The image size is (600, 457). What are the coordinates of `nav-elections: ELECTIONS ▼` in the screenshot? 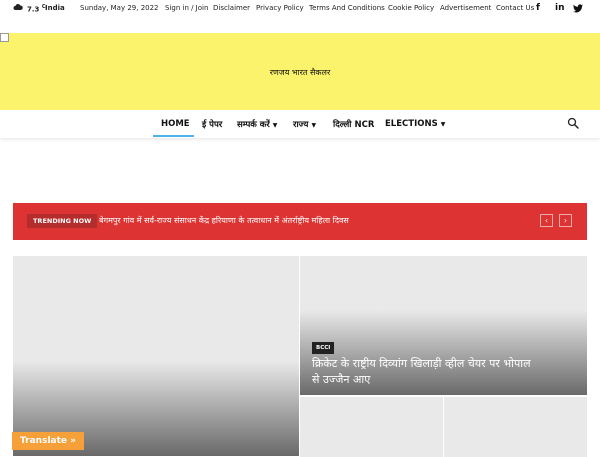 It's located at (415, 124).